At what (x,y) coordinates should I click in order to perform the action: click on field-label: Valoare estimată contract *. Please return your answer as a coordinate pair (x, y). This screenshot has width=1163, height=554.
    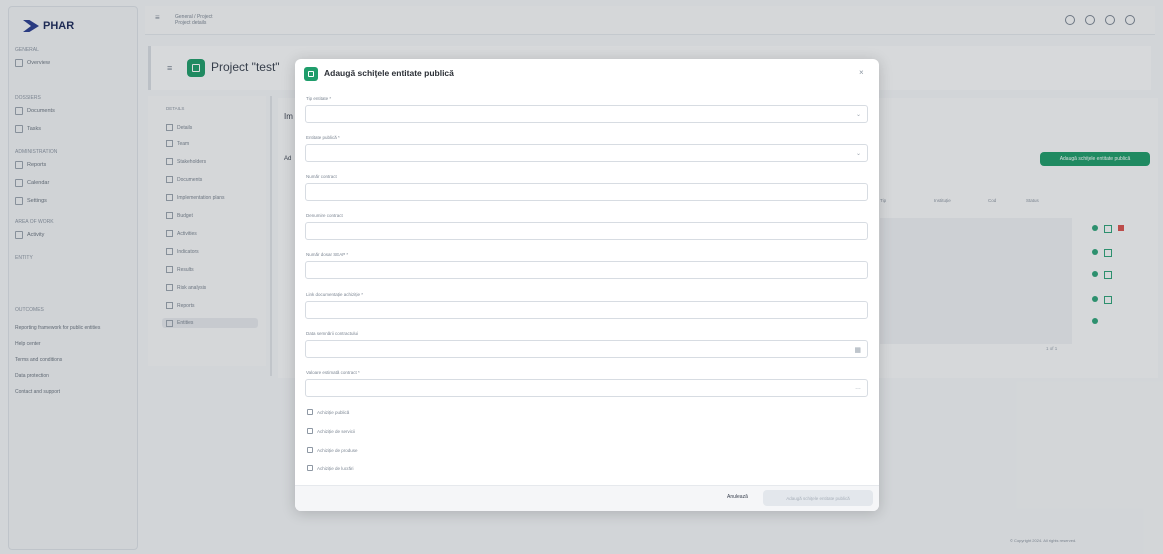
    Looking at the image, I should click on (333, 372).